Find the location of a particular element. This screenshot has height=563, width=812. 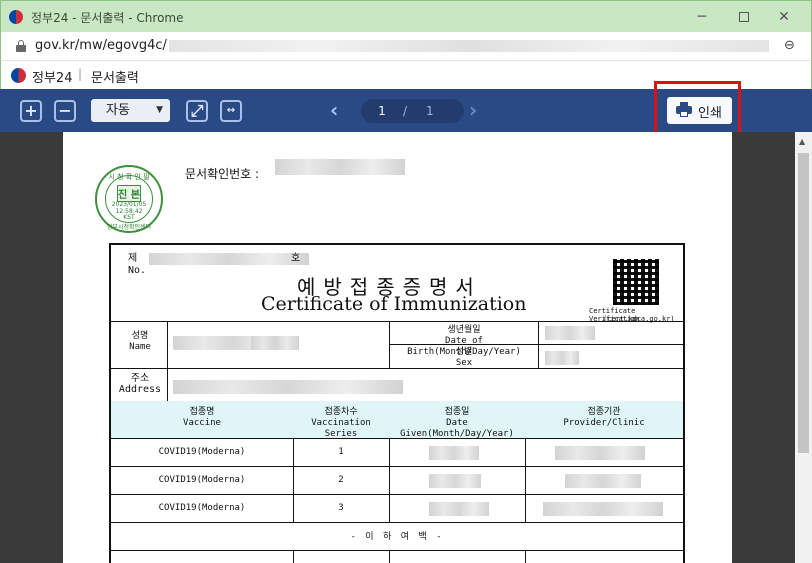

maximize-button is located at coordinates (744, 17).